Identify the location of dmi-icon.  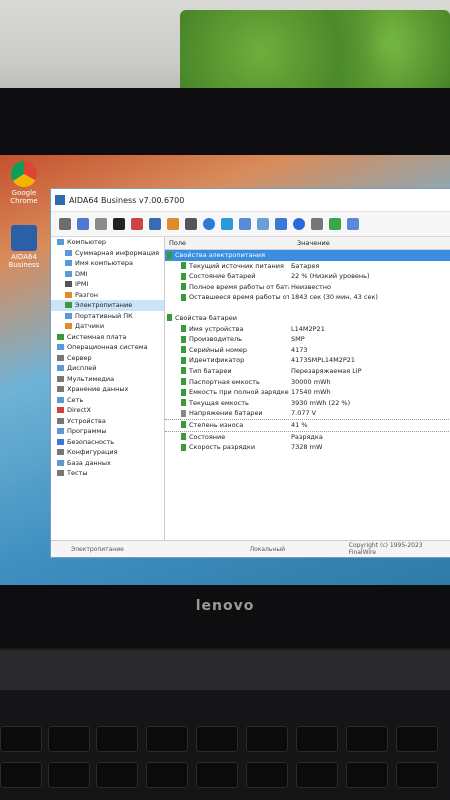
(68, 273).